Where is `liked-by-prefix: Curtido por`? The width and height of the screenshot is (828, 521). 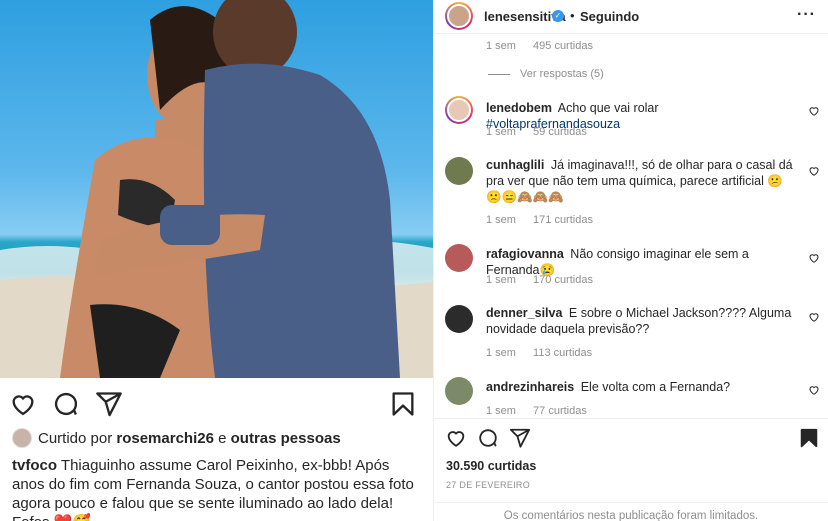 liked-by-prefix: Curtido por is located at coordinates (75, 438).